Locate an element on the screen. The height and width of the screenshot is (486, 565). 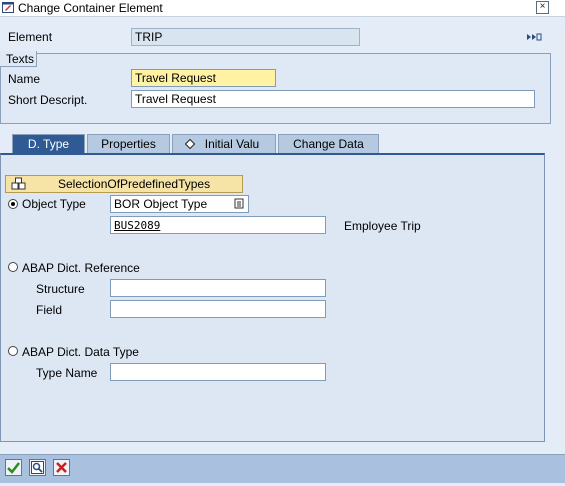
tab-change-data: Change Data is located at coordinates (328, 143).